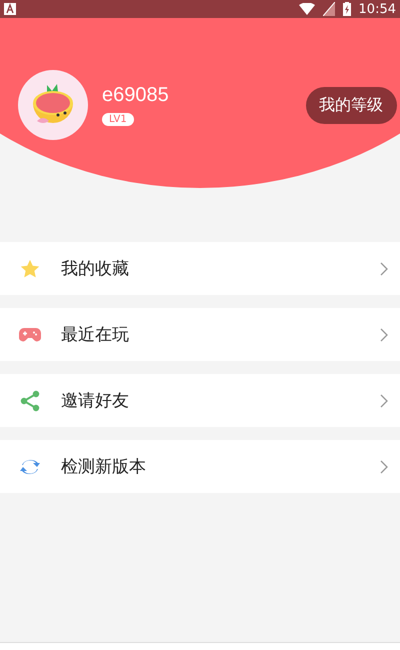 The image size is (400, 650). I want to click on notification-icon, so click(10, 9).